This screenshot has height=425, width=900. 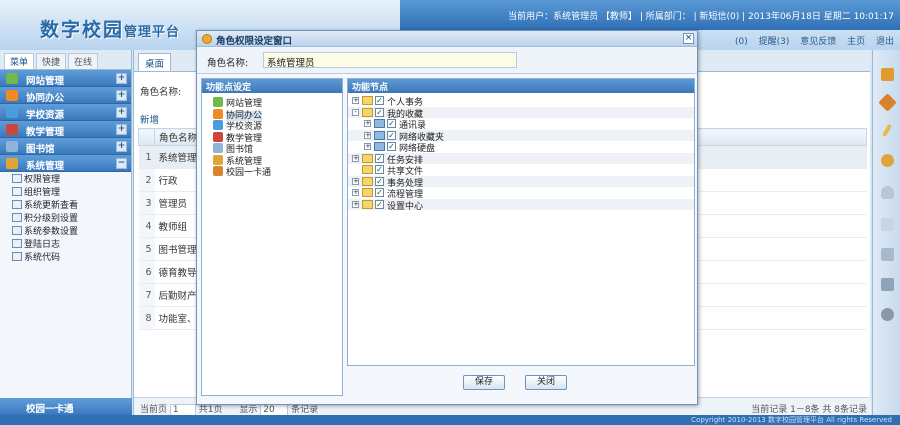 I want to click on save-button: 保存, so click(x=484, y=382).